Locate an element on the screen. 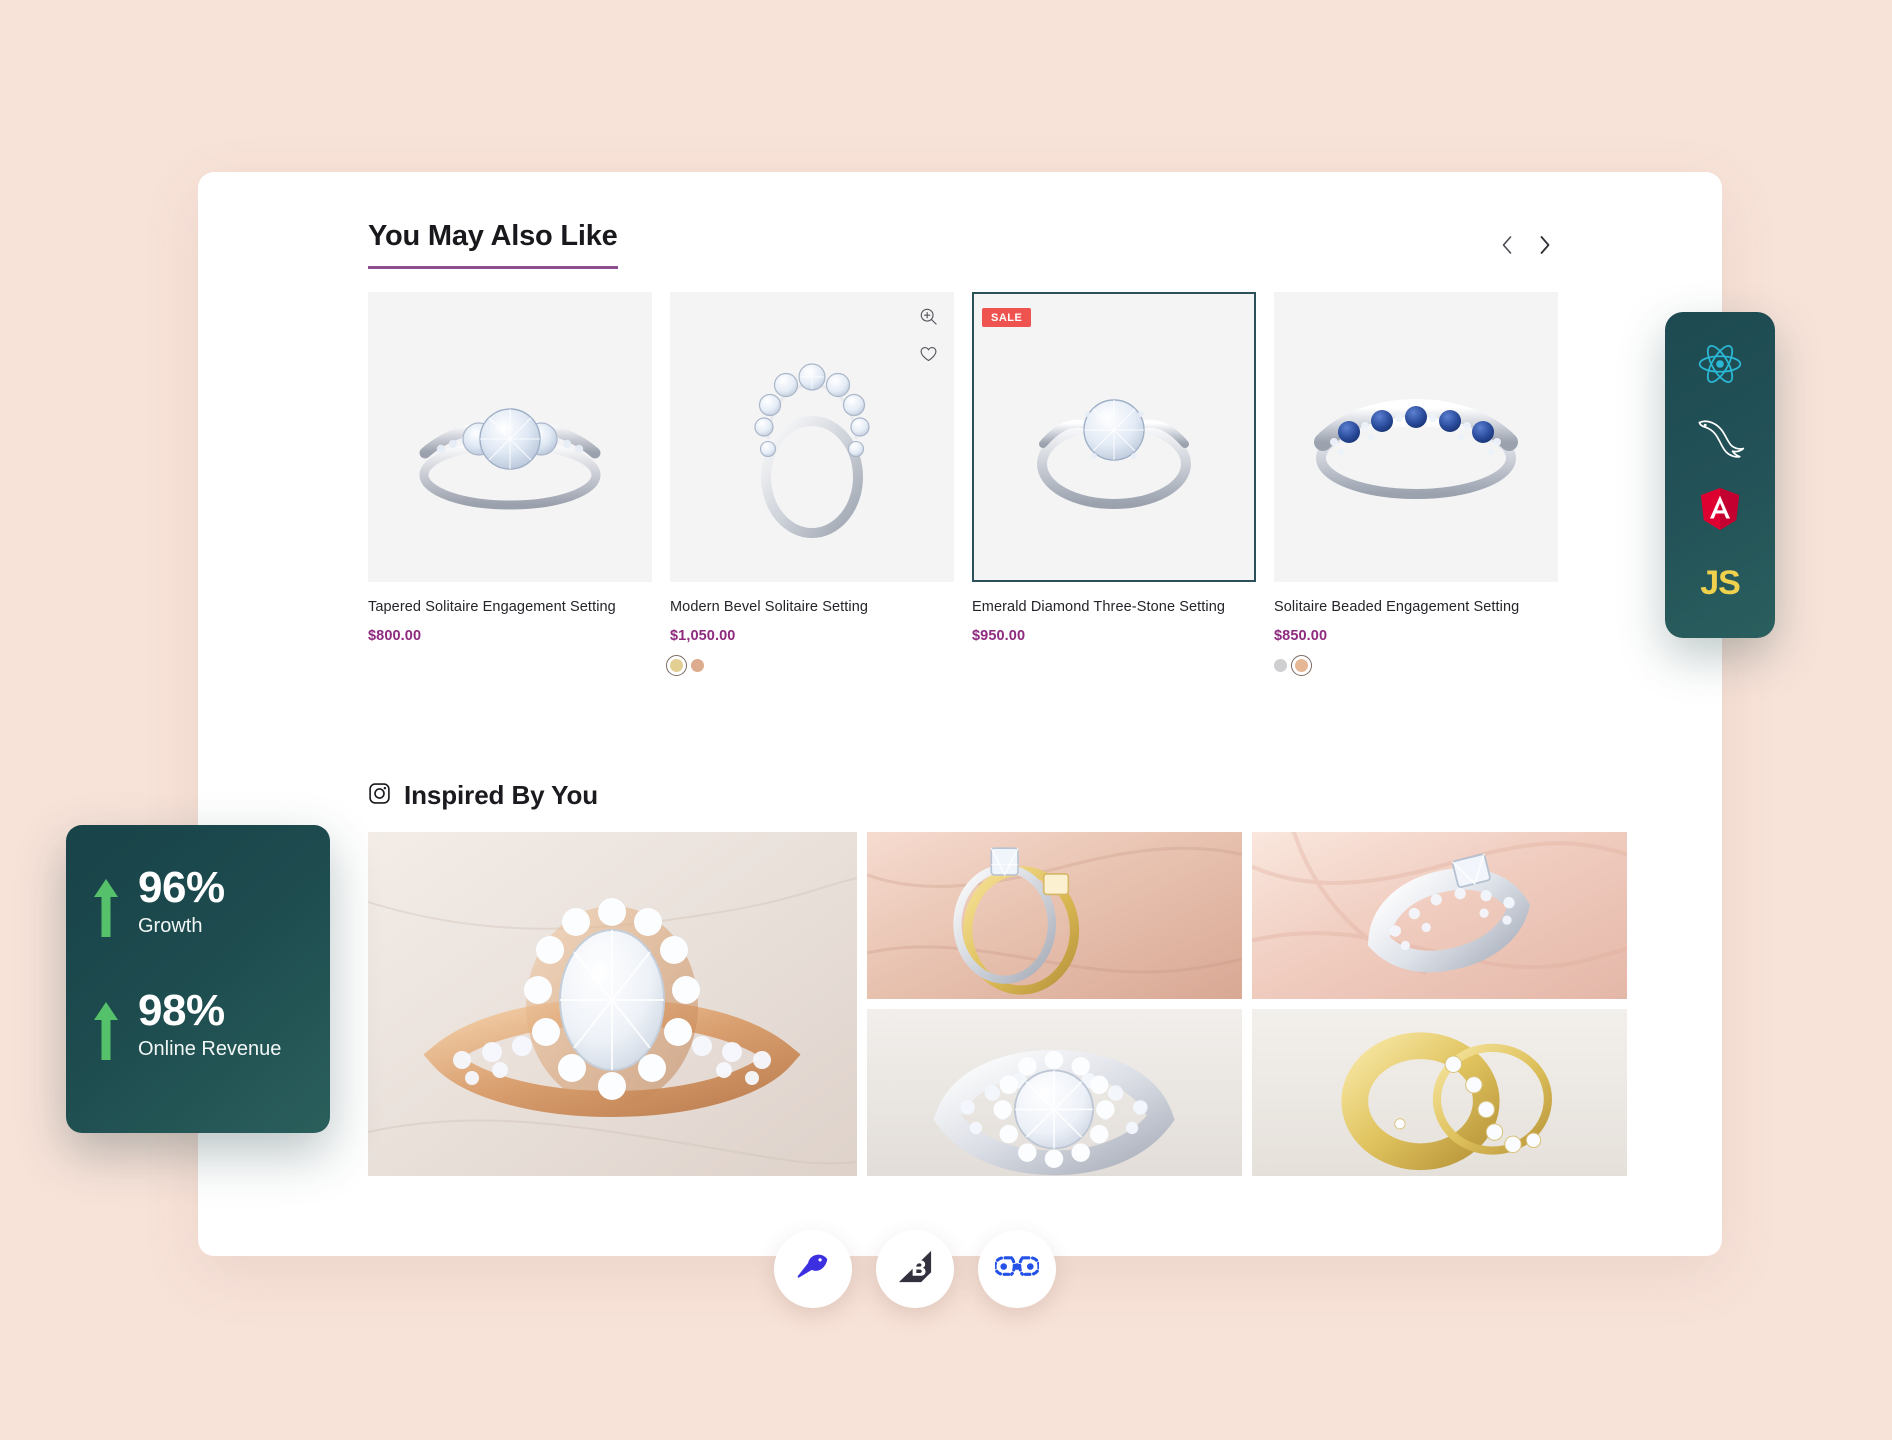  chain-link-icon is located at coordinates (1017, 1269).